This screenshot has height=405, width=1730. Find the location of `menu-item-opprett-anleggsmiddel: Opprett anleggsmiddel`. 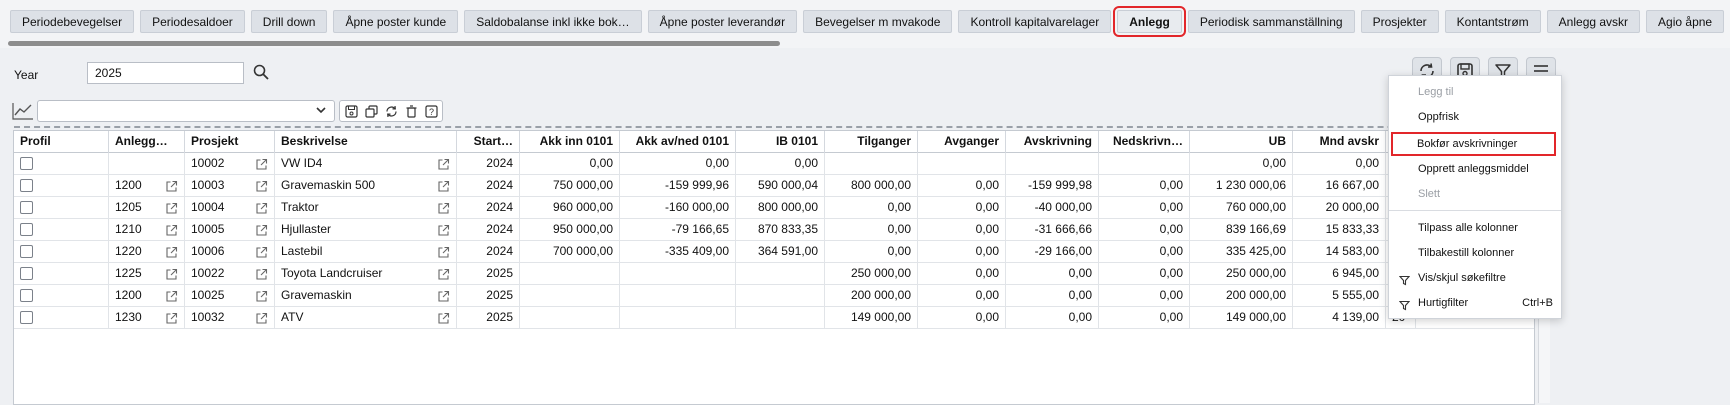

menu-item-opprett-anleggsmiddel: Opprett anleggsmiddel is located at coordinates (1475, 169).